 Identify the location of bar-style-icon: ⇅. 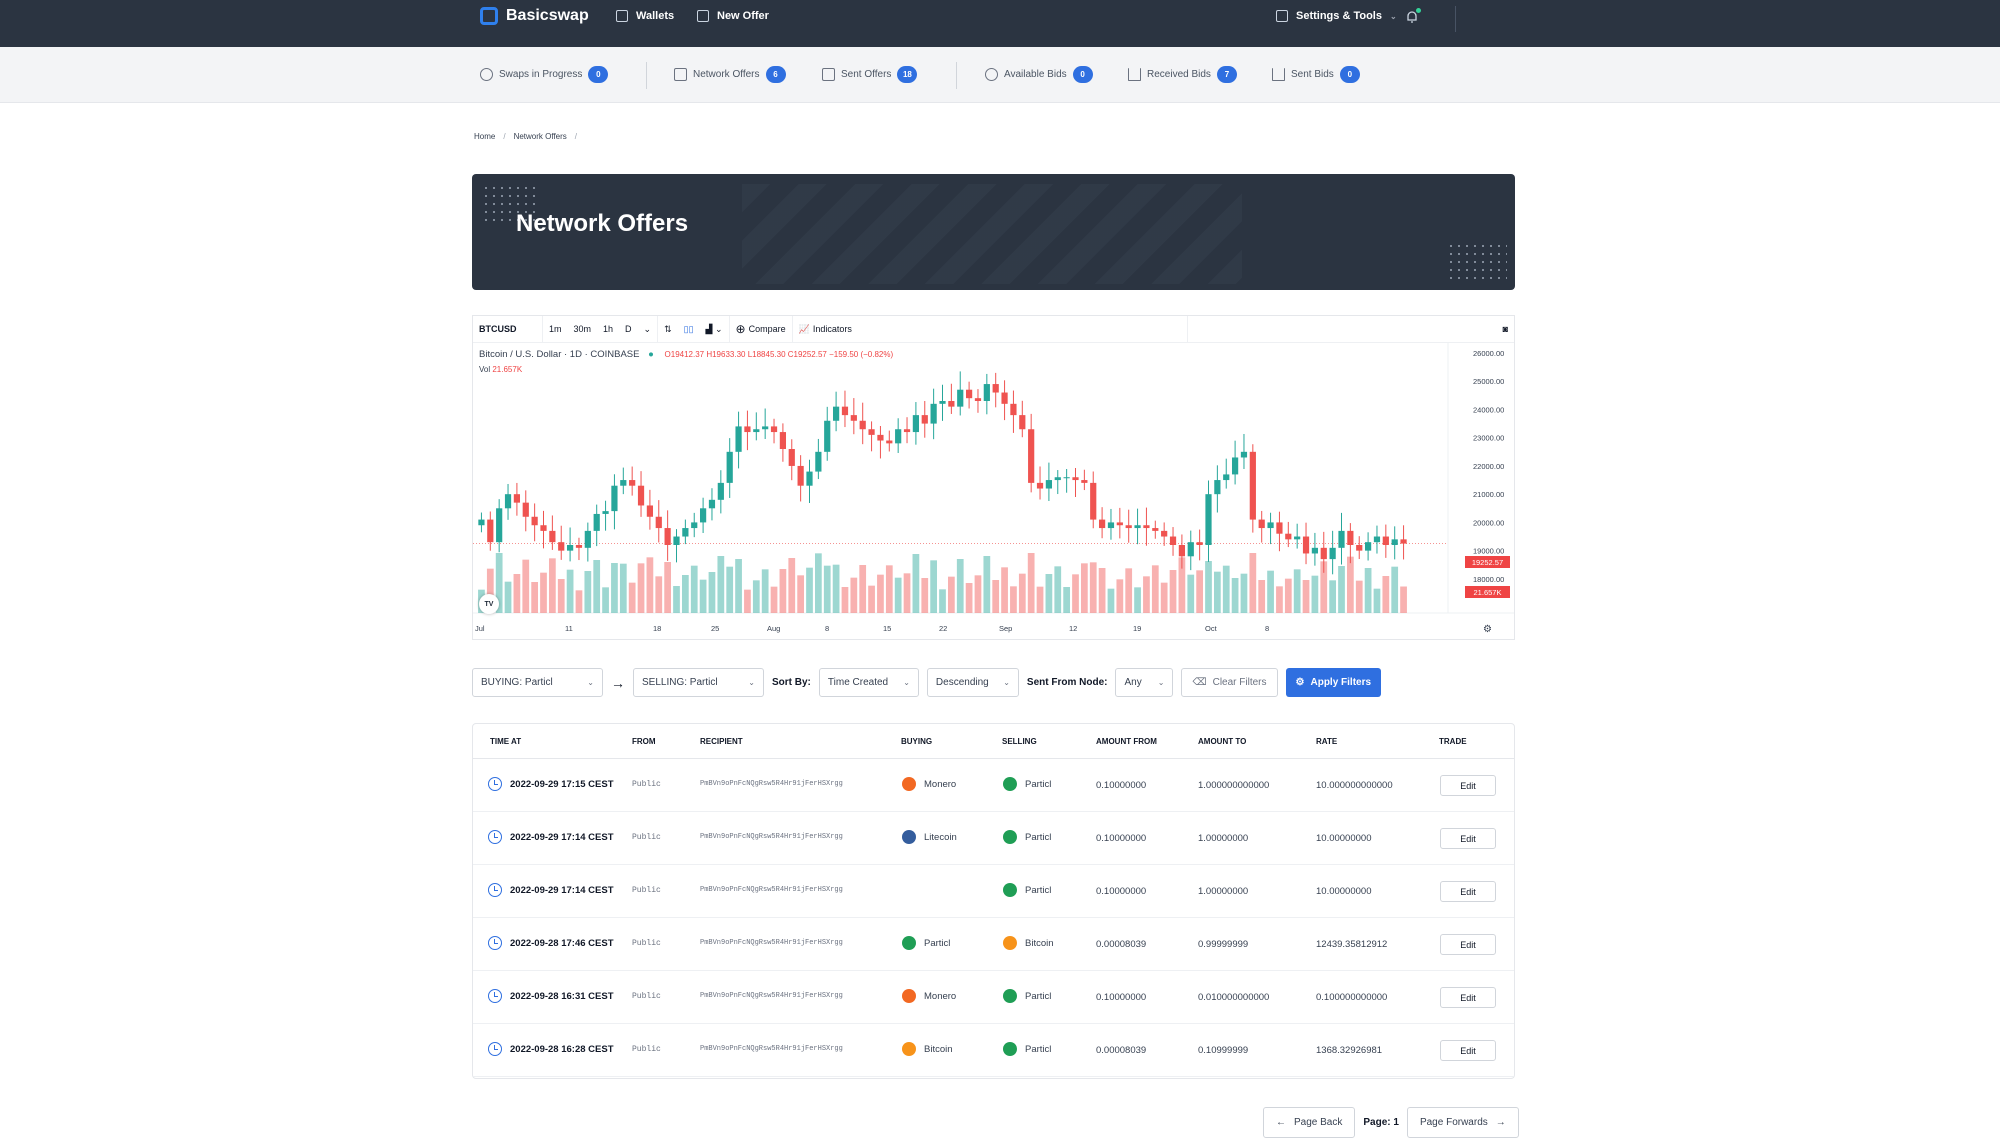
(668, 329).